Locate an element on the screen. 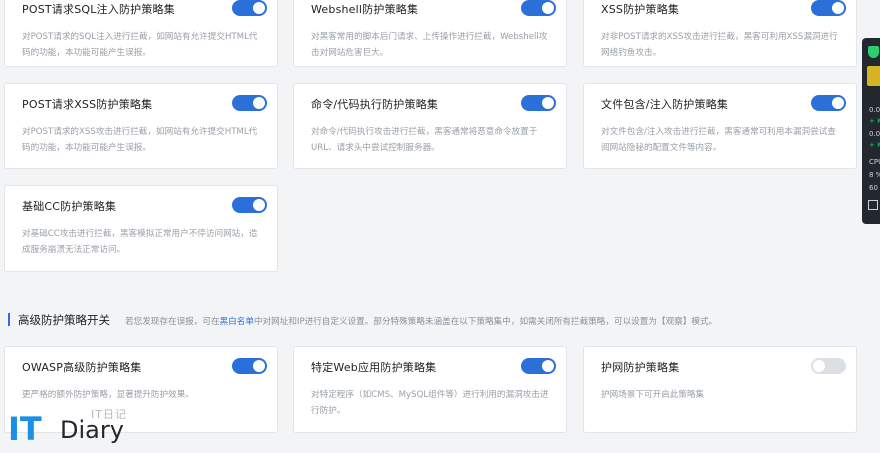 The image size is (880, 453). expand-icon is located at coordinates (873, 205).